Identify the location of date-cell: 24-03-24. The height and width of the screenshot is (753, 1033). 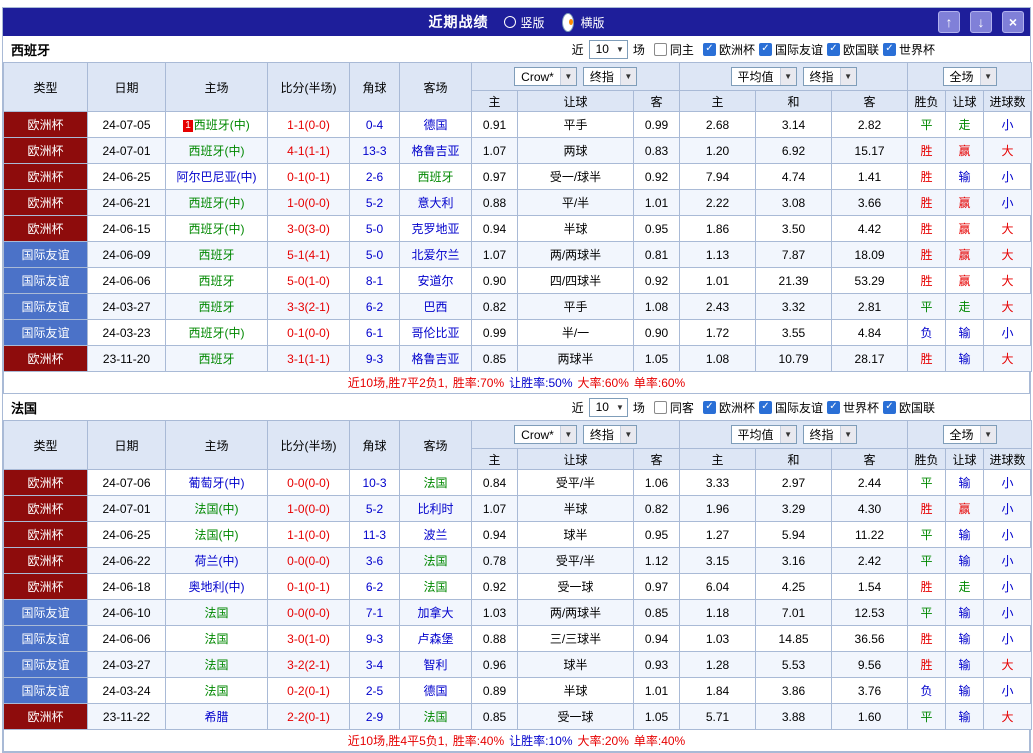
(126, 690).